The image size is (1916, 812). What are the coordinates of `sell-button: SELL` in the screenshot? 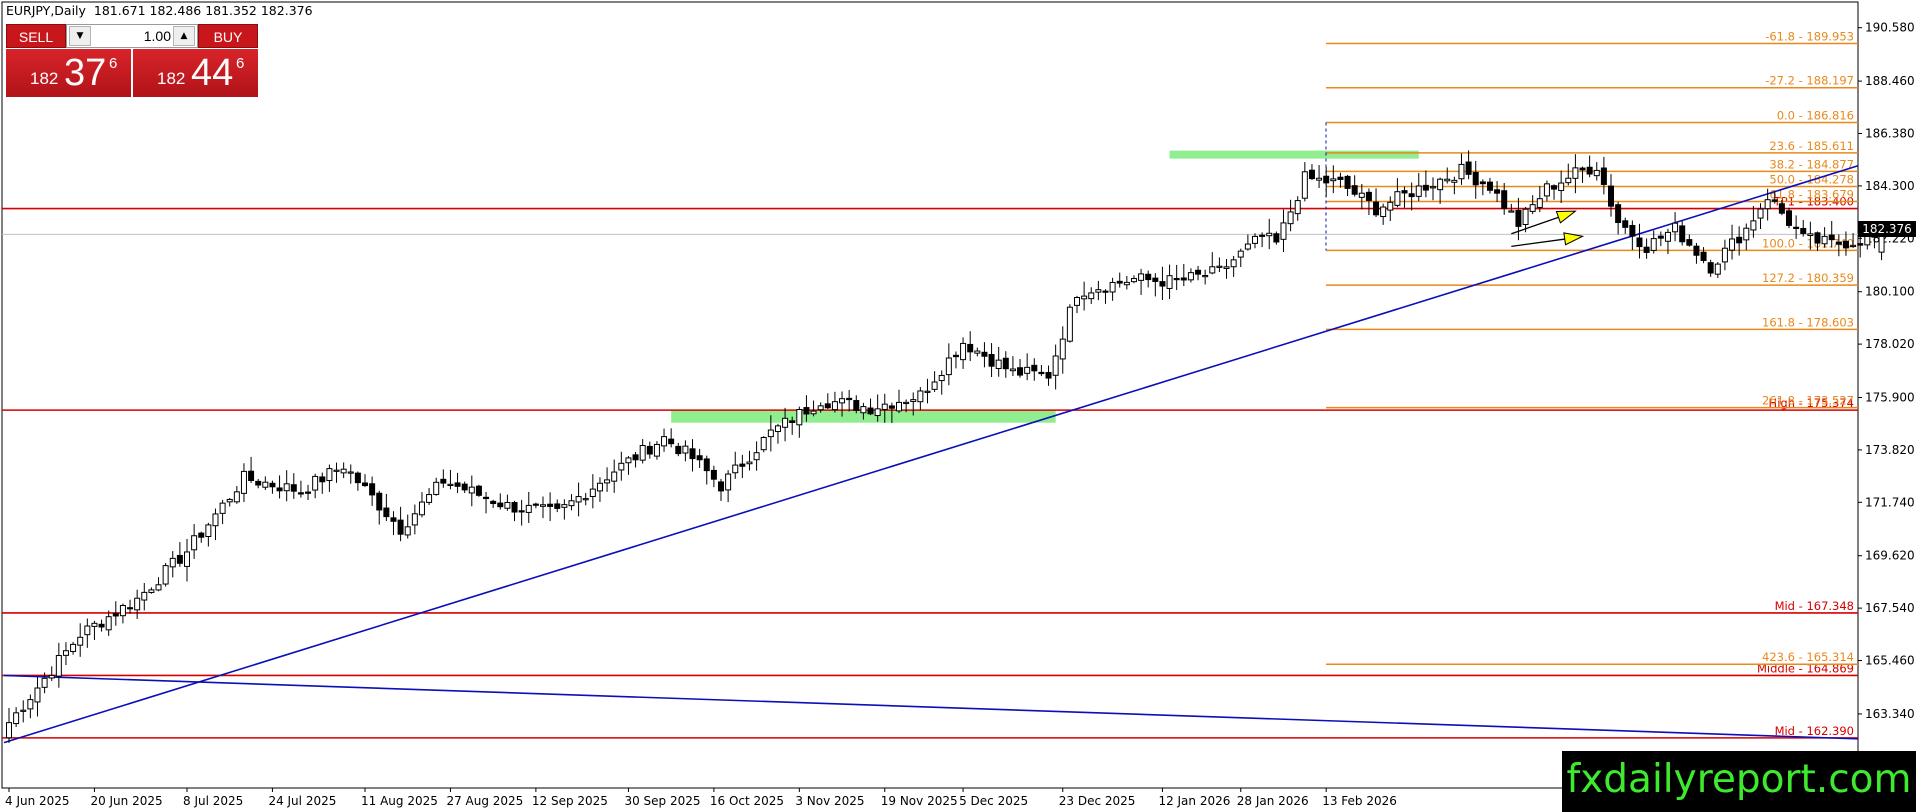 It's located at (36, 36).